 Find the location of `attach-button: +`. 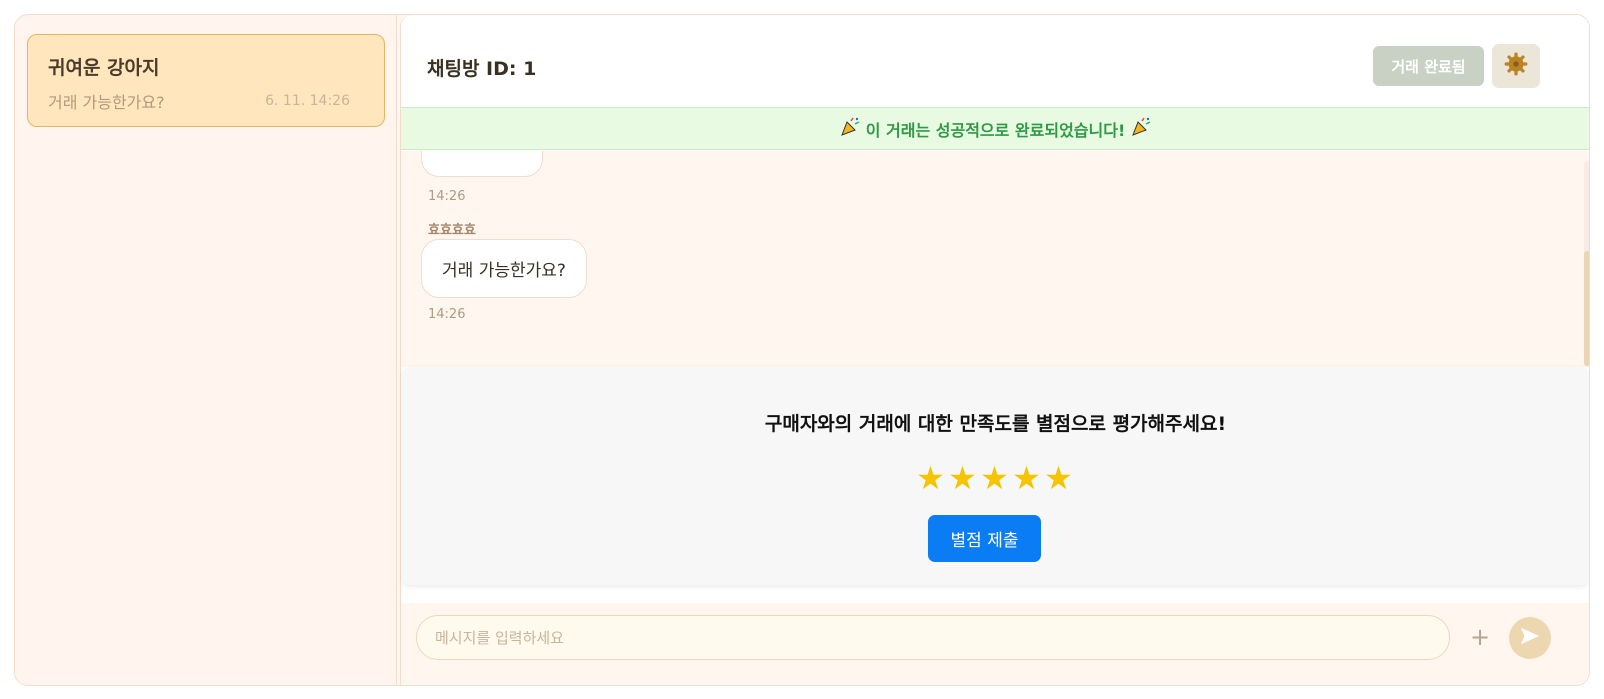

attach-button: + is located at coordinates (1480, 637).